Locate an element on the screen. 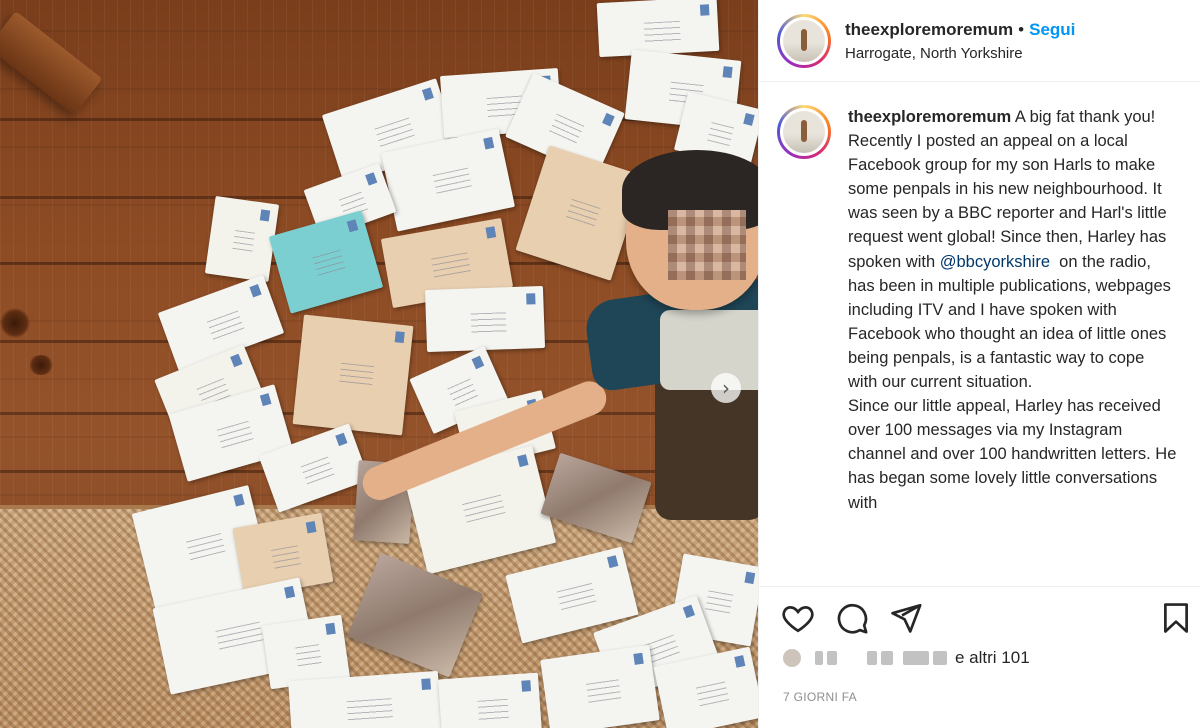 The image size is (1200, 728). heart-icon is located at coordinates (798, 618).